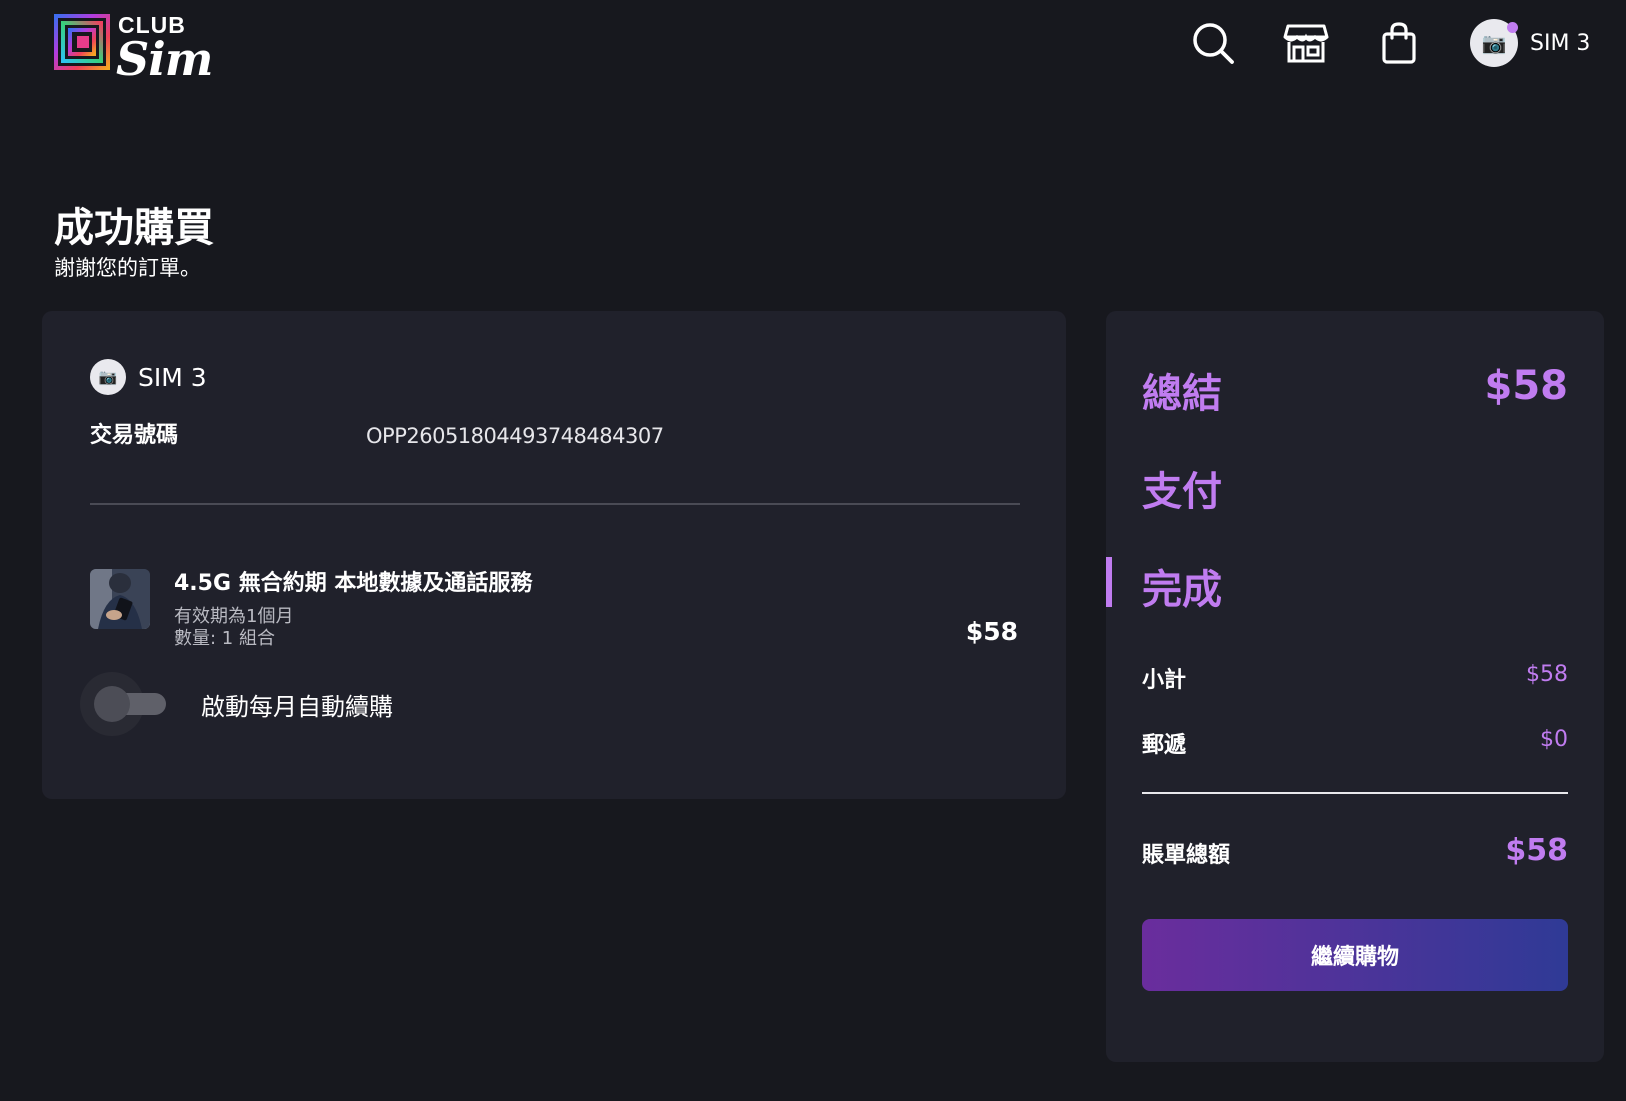 This screenshot has width=1626, height=1101. Describe the element at coordinates (1554, 739) in the screenshot. I see `shipping-value: $0` at that location.